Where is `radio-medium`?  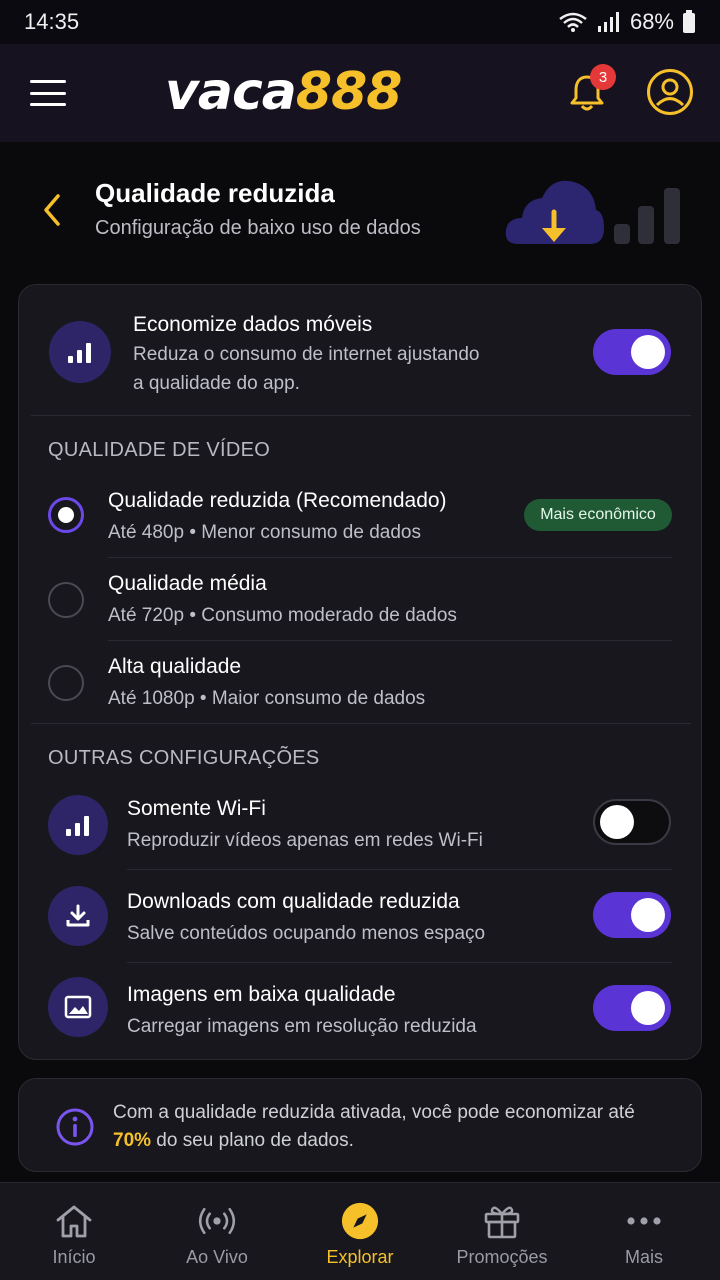
radio-medium is located at coordinates (66, 600).